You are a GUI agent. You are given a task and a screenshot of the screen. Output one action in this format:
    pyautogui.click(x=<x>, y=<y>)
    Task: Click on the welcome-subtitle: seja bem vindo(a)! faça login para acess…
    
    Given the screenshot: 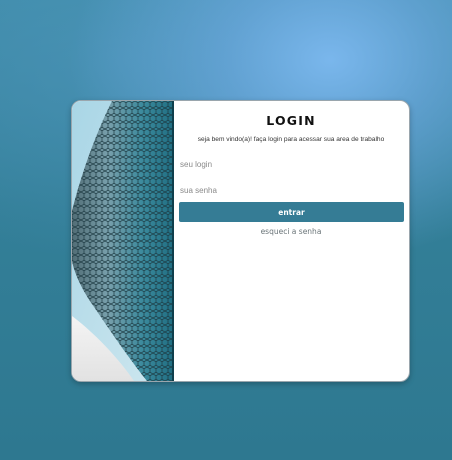 What is the action you would take?
    pyautogui.click(x=291, y=139)
    